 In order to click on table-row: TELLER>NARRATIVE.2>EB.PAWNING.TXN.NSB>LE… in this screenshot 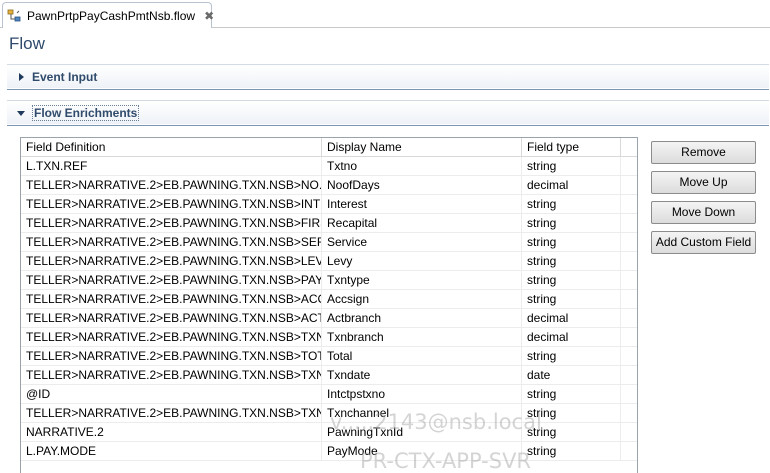, I will do `click(329, 261)`.